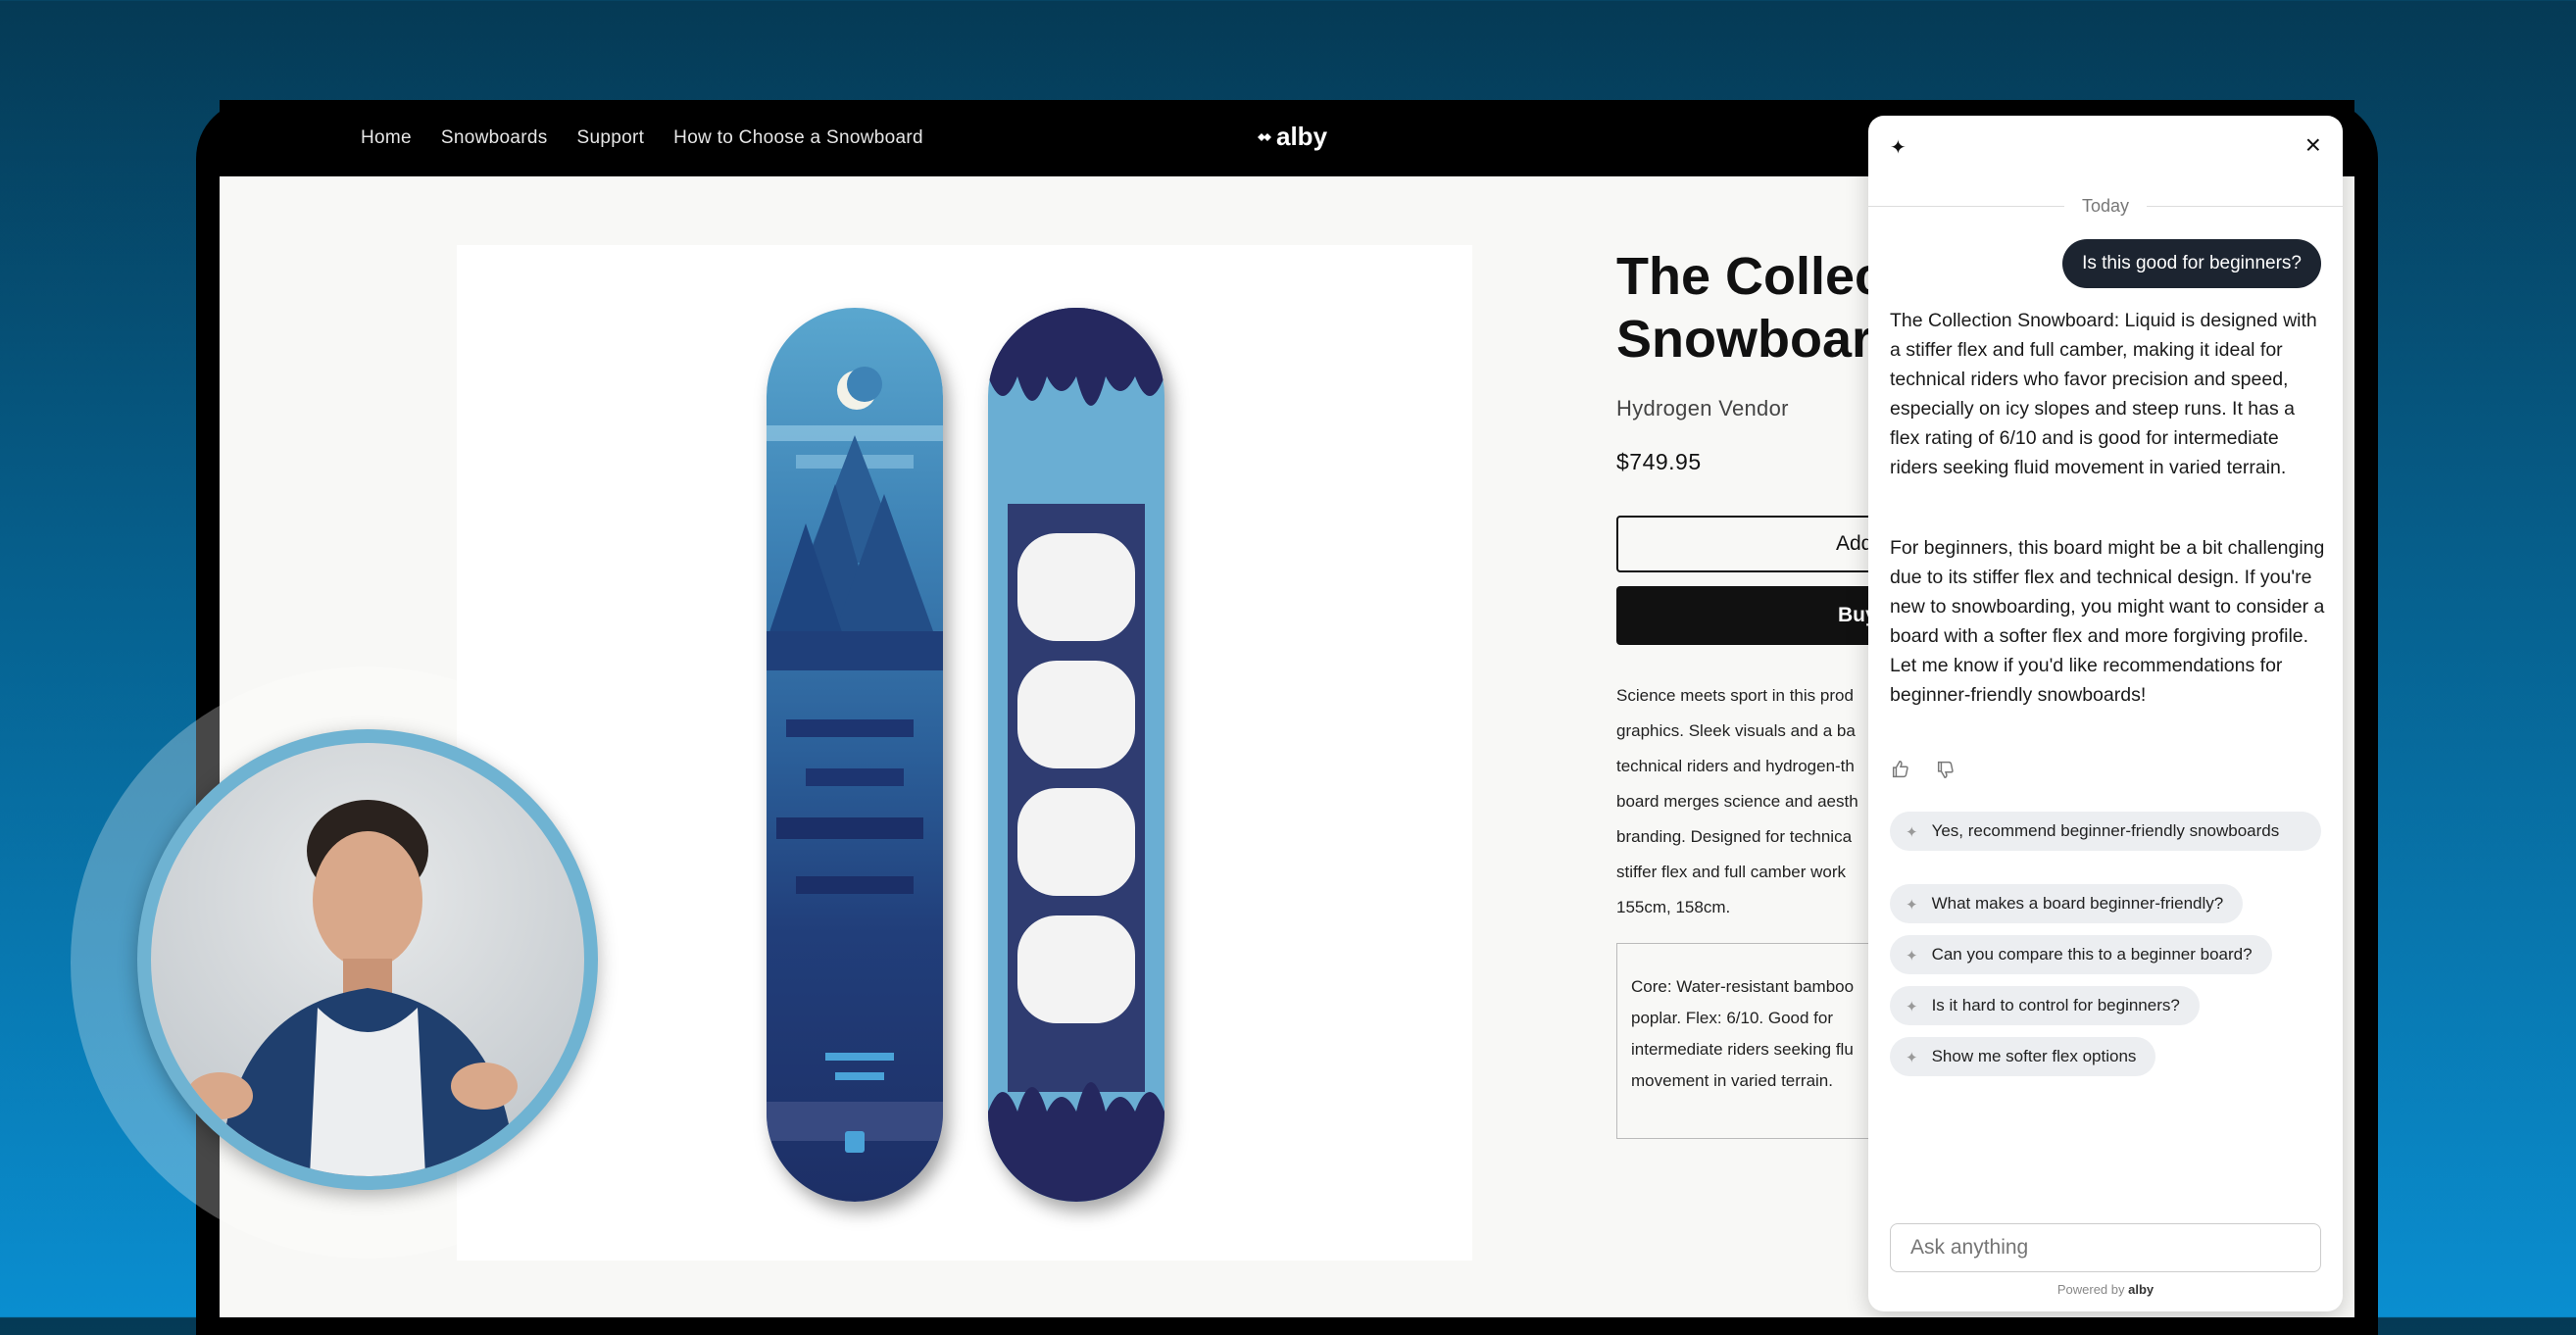 This screenshot has width=2576, height=1335. I want to click on description-line: graphics. Sleek visuals and a ba, so click(1736, 730).